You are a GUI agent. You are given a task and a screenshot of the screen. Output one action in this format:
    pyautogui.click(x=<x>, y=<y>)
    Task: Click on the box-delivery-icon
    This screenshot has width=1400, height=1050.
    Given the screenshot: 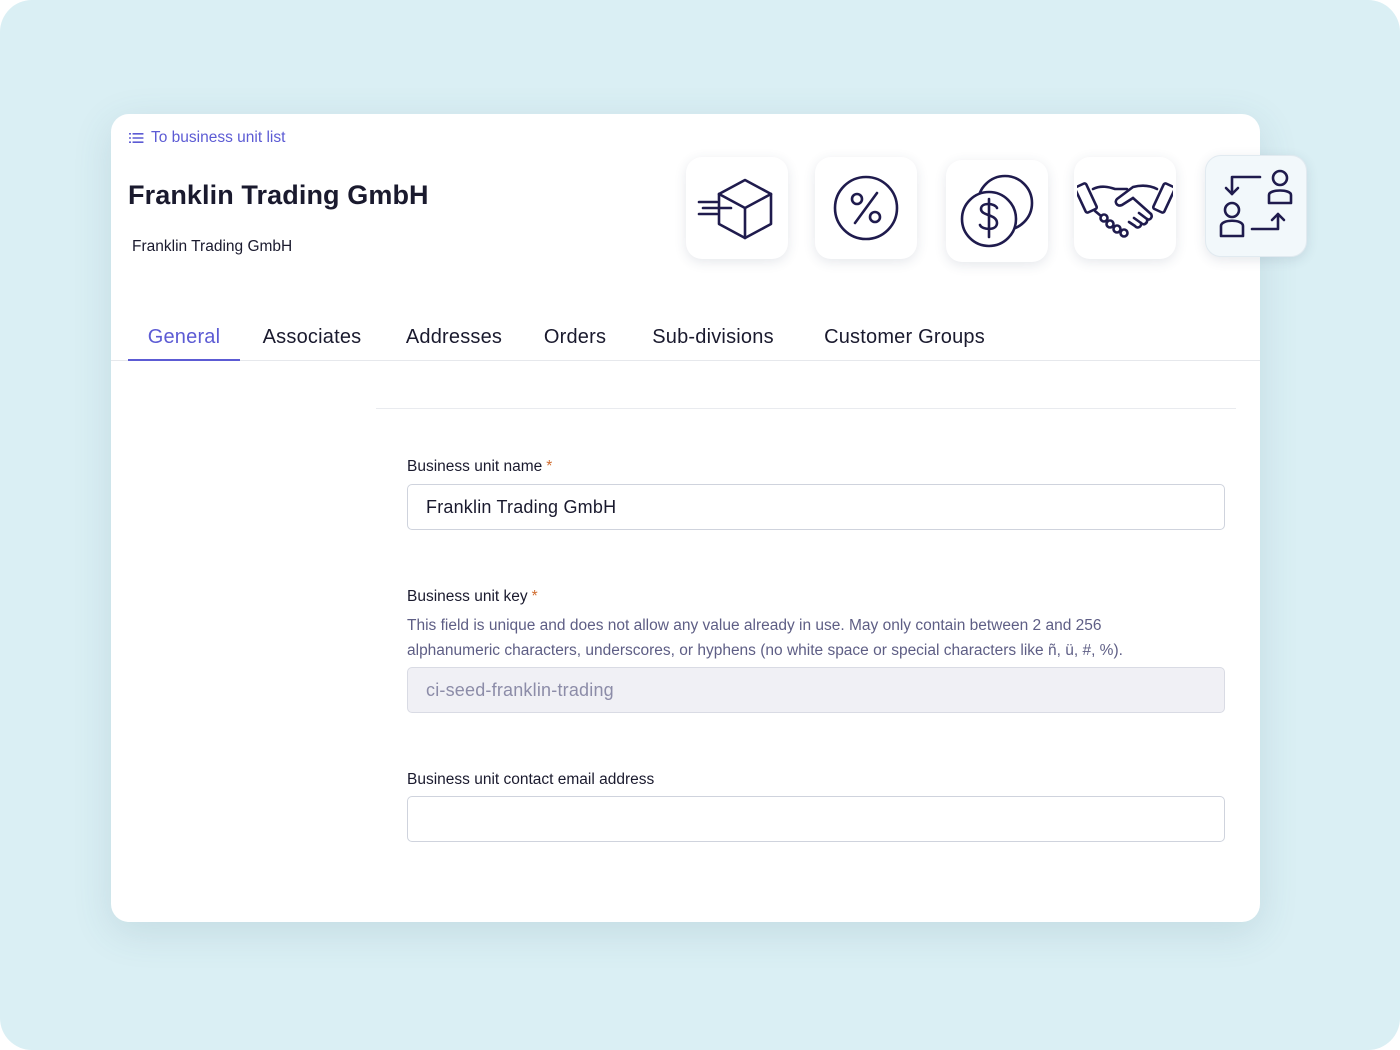 What is the action you would take?
    pyautogui.click(x=735, y=209)
    